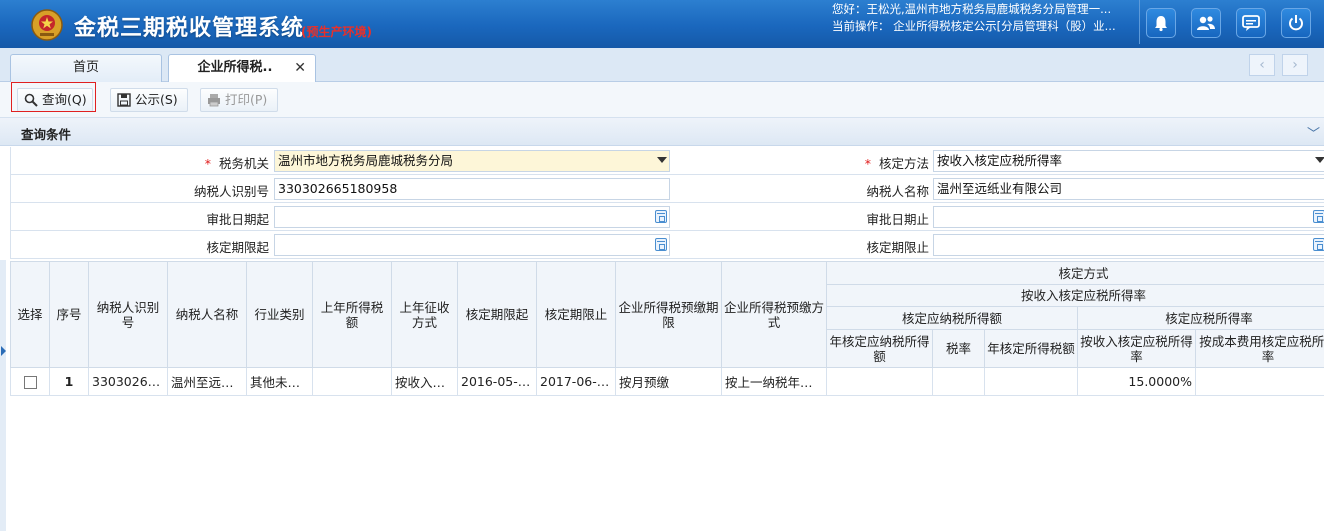 The image size is (1324, 531). I want to click on header-taxable-income: 核定应纳税所得额, so click(952, 318).